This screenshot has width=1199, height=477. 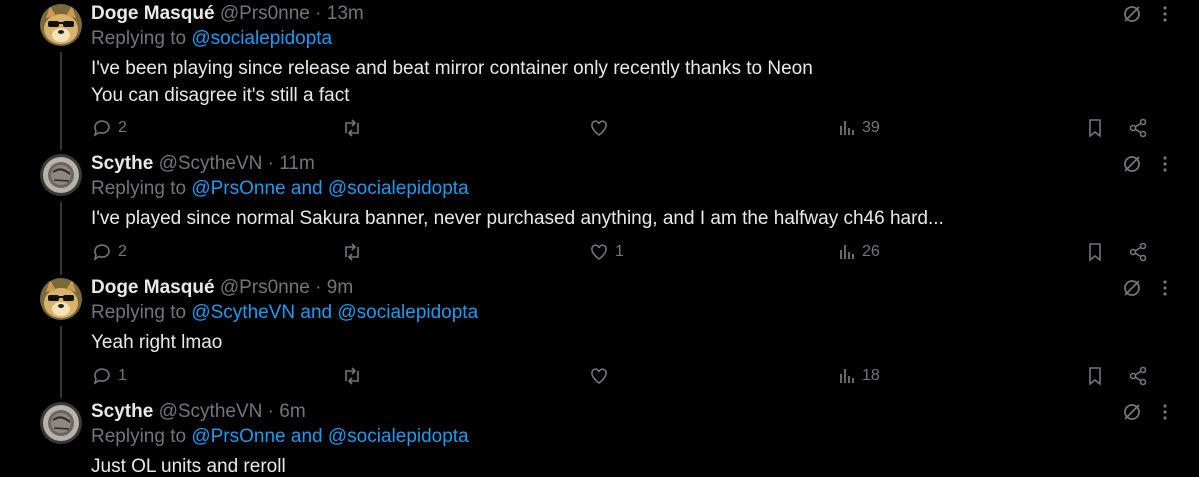 What do you see at coordinates (297, 163) in the screenshot?
I see `timestamp: 11m` at bounding box center [297, 163].